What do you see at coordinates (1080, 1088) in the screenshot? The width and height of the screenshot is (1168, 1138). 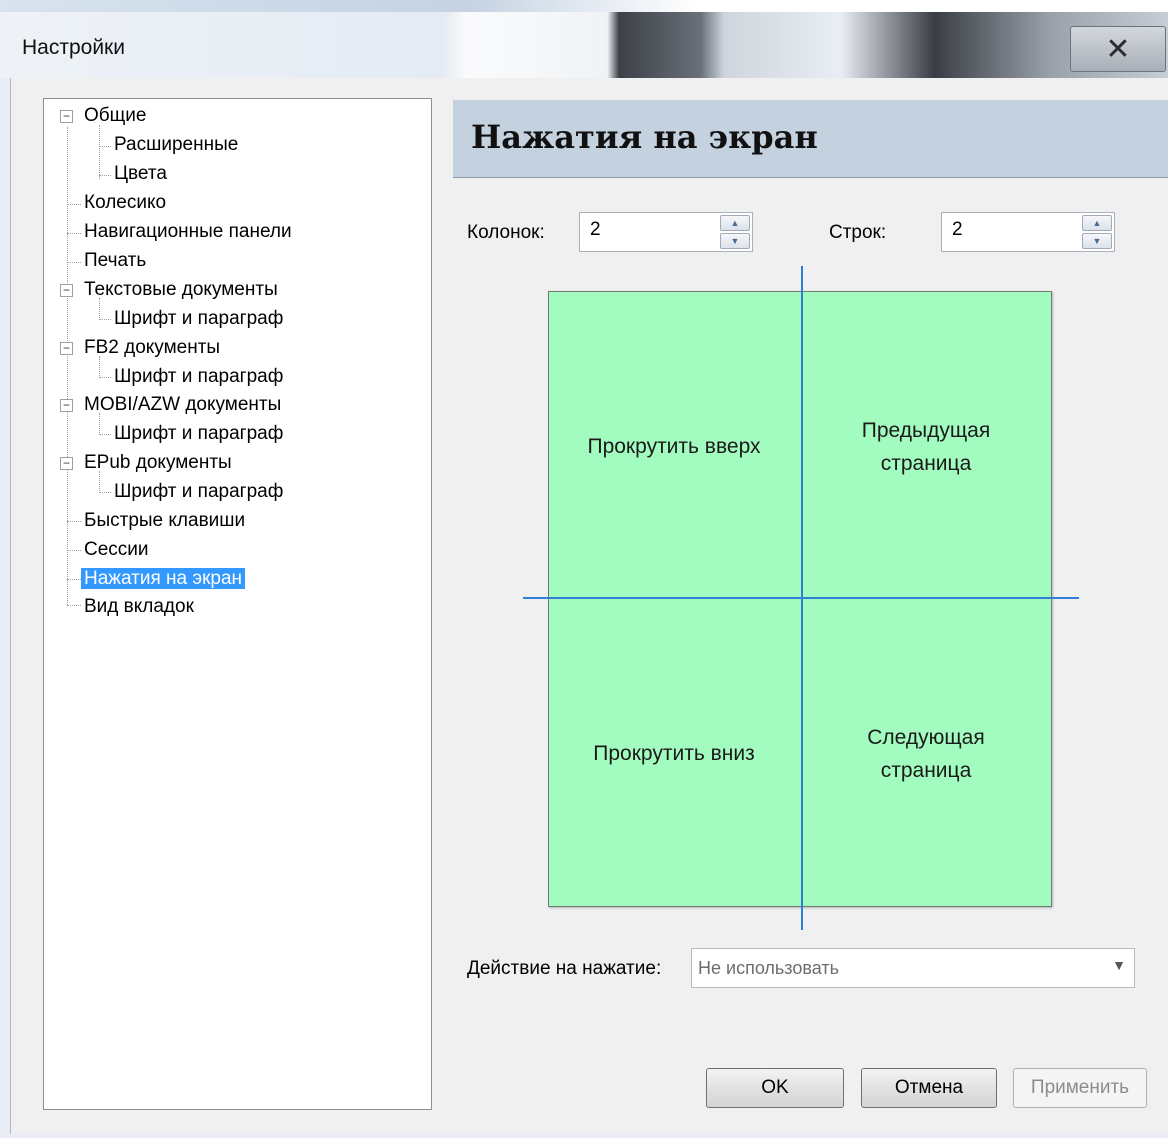 I see `apply-button: Применить` at bounding box center [1080, 1088].